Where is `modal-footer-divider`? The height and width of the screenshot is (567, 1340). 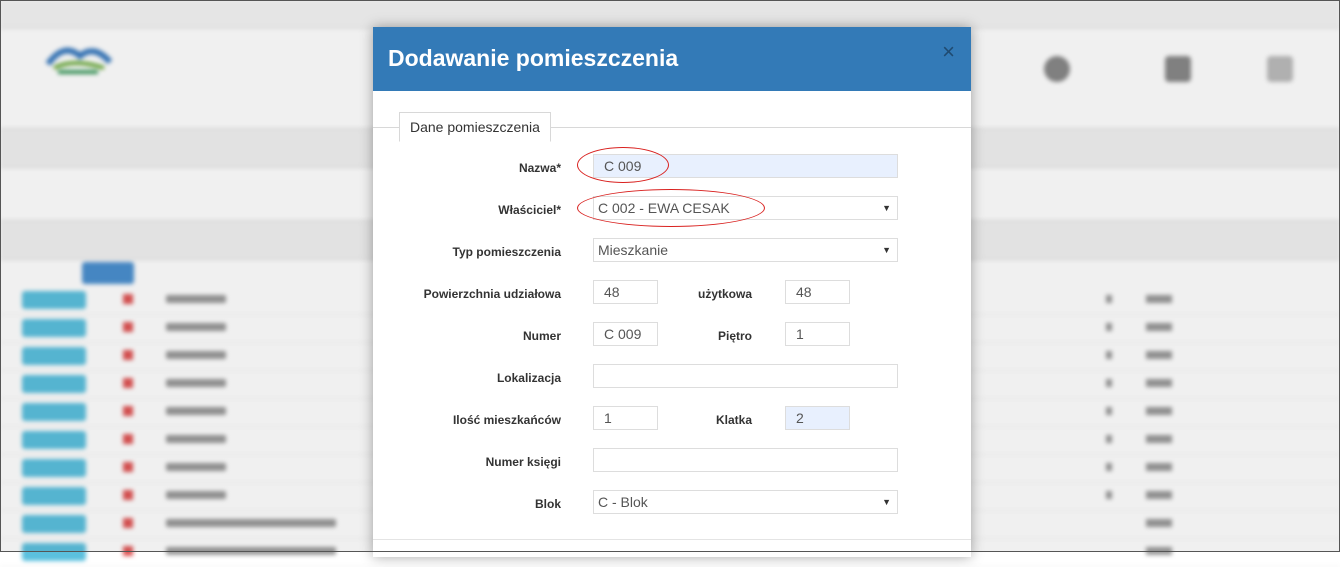
modal-footer-divider is located at coordinates (672, 539).